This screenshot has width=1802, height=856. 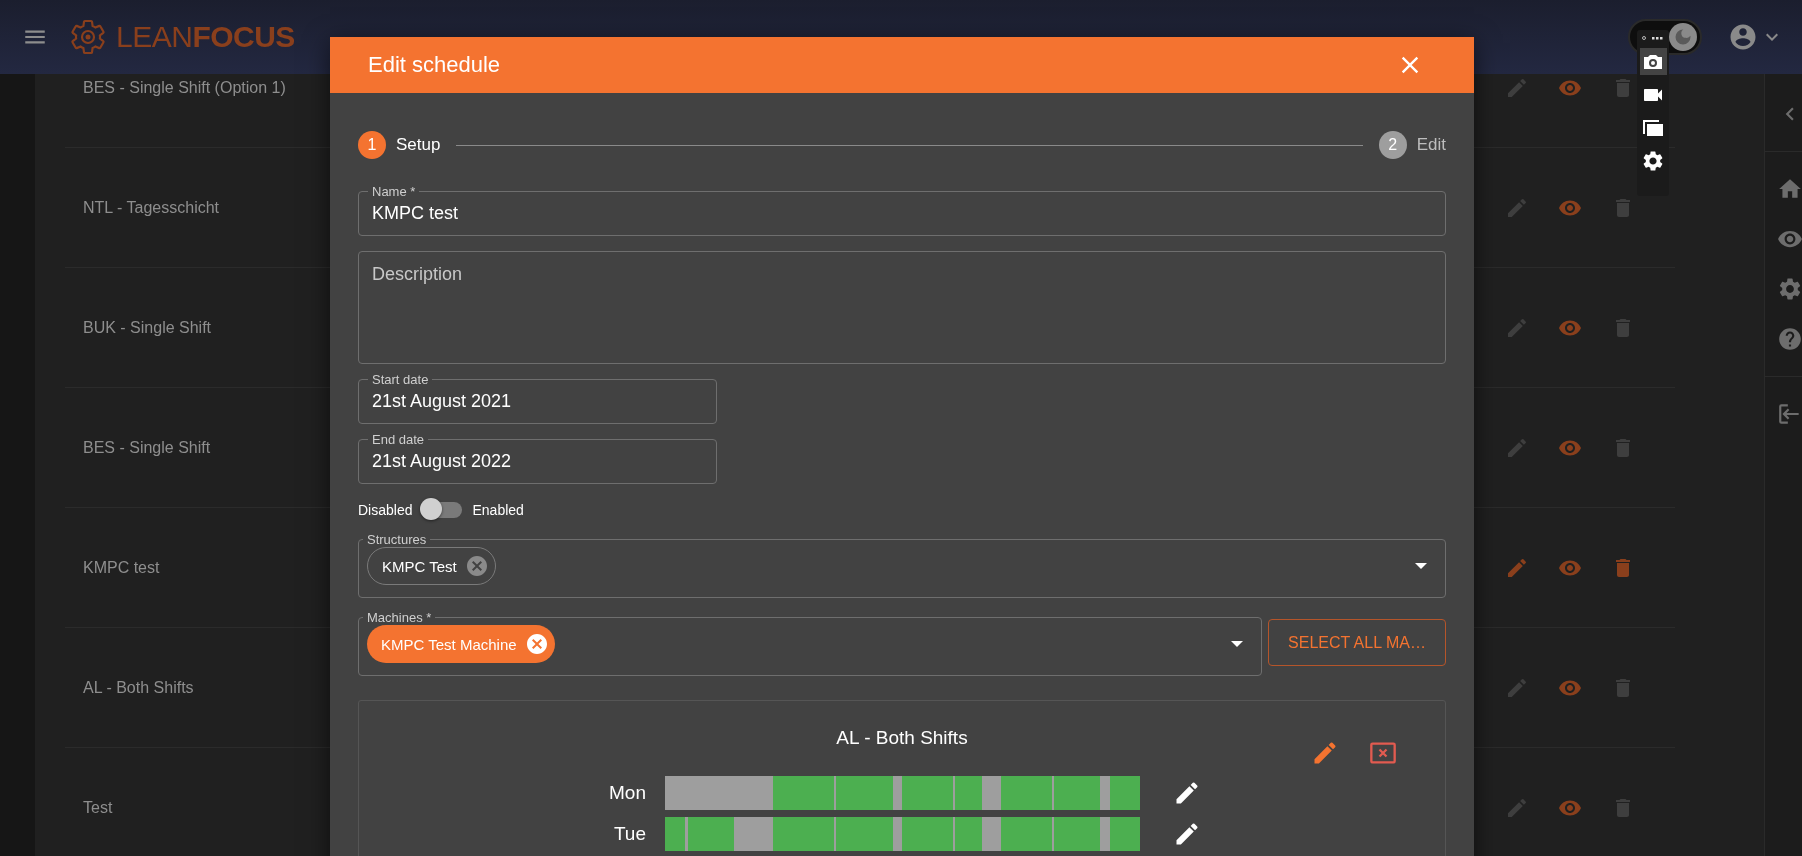 I want to click on schedule-name: BES - Single Shift (Option 1), so click(x=184, y=87).